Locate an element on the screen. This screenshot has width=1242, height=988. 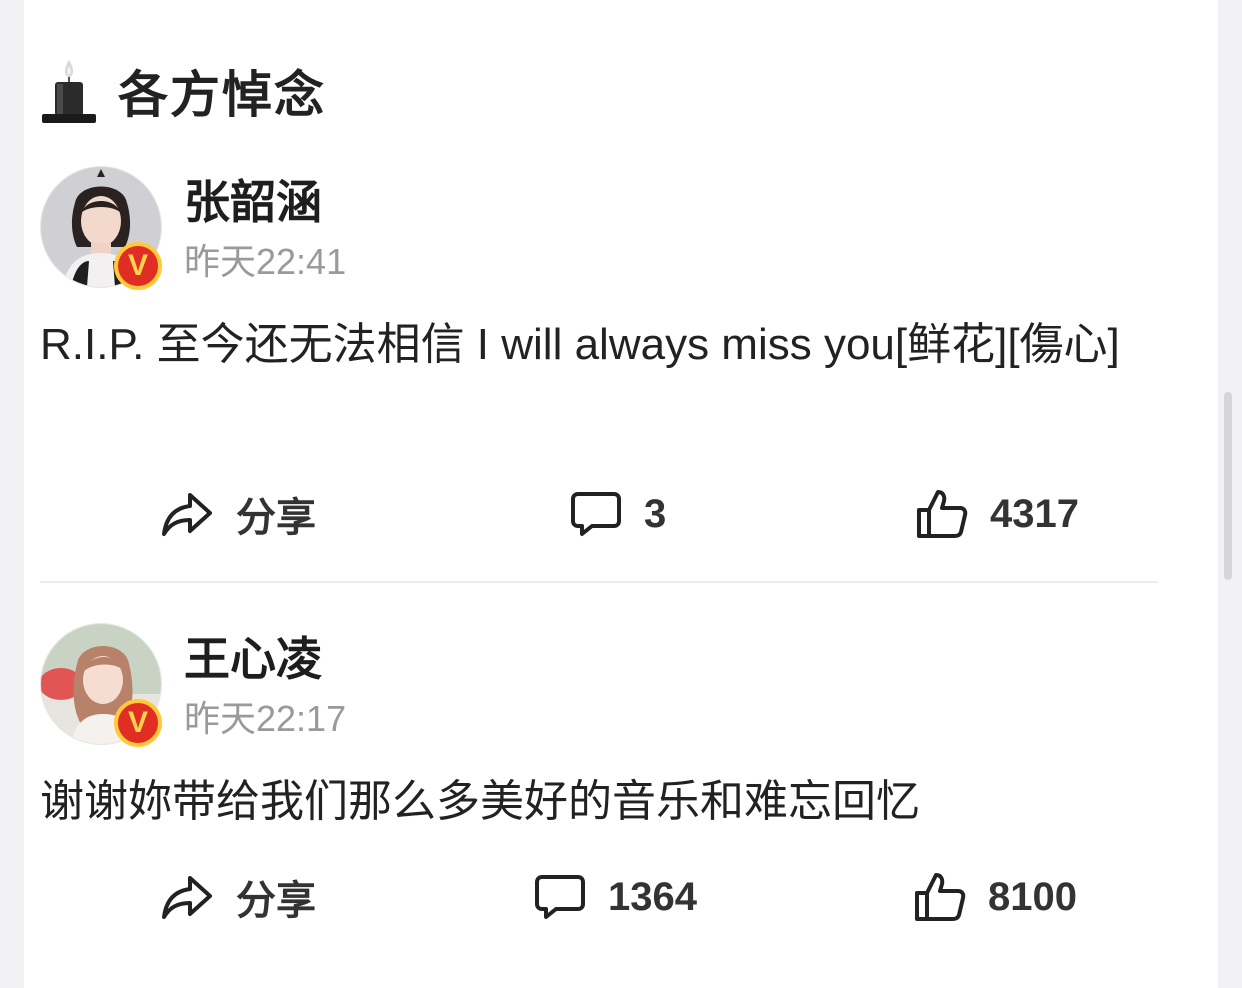
post-actions: 分享 3 4317 is located at coordinates (600, 514).